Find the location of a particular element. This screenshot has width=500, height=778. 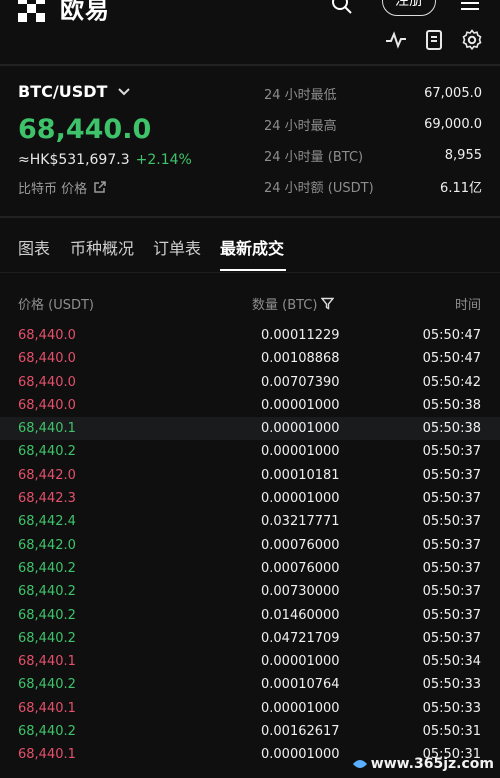

pair-label: BTC/USDT is located at coordinates (63, 91).